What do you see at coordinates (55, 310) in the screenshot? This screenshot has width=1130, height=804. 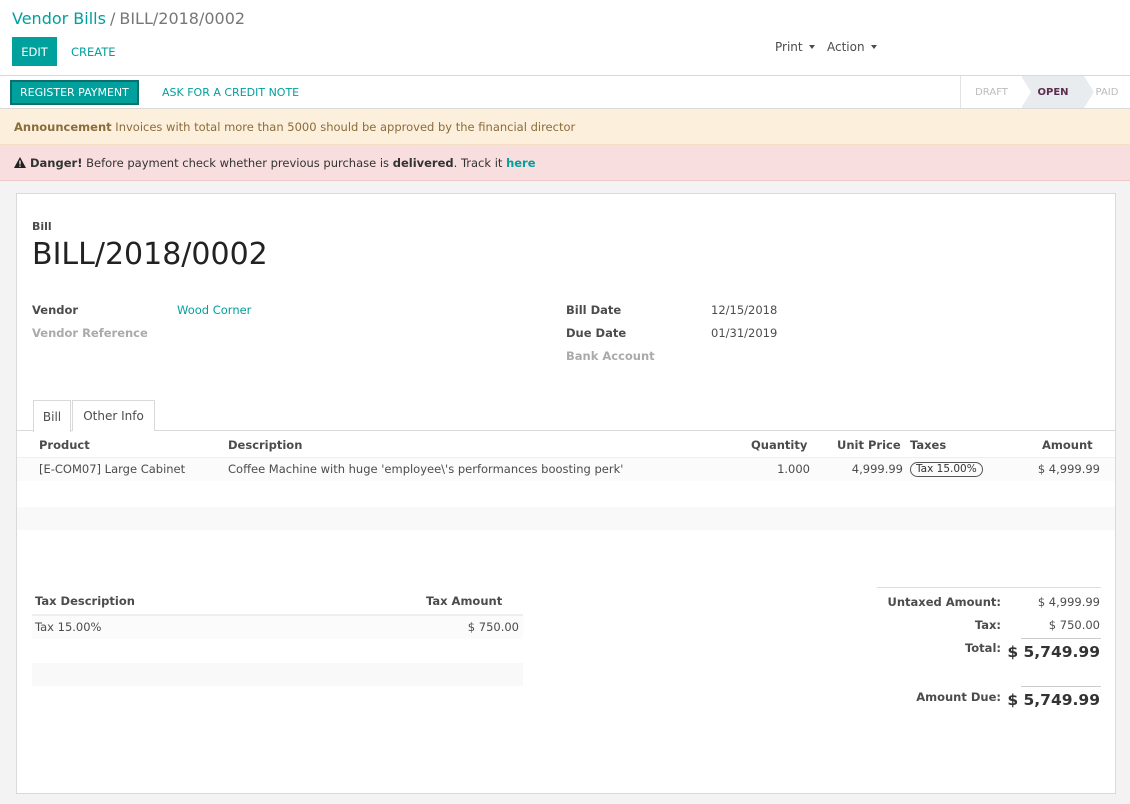 I see `vendor-label: Vendor` at bounding box center [55, 310].